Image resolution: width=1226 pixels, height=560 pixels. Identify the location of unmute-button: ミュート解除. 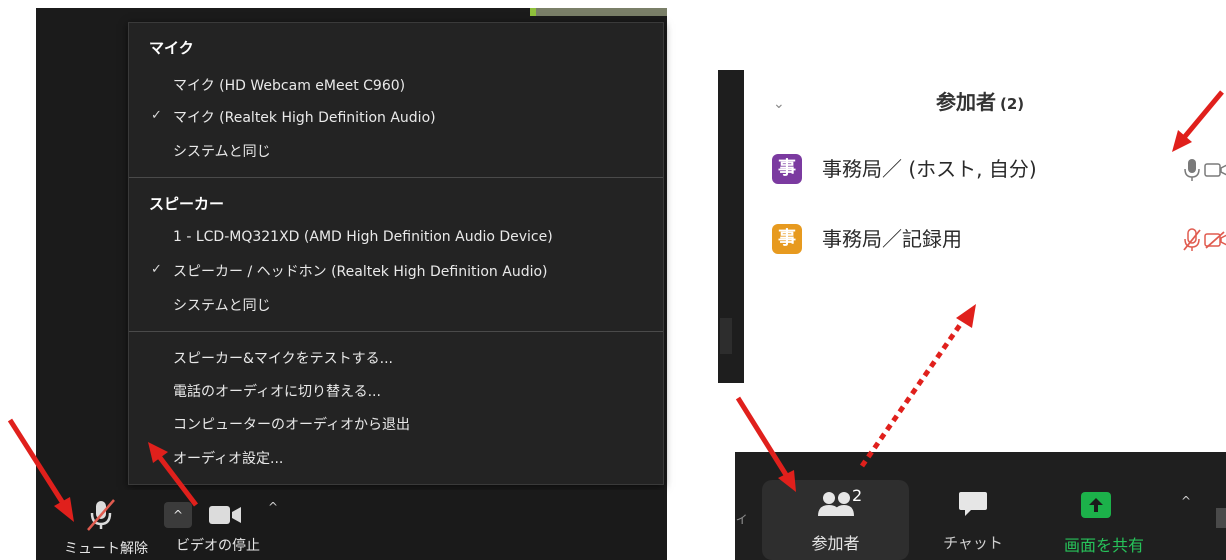
(101, 525).